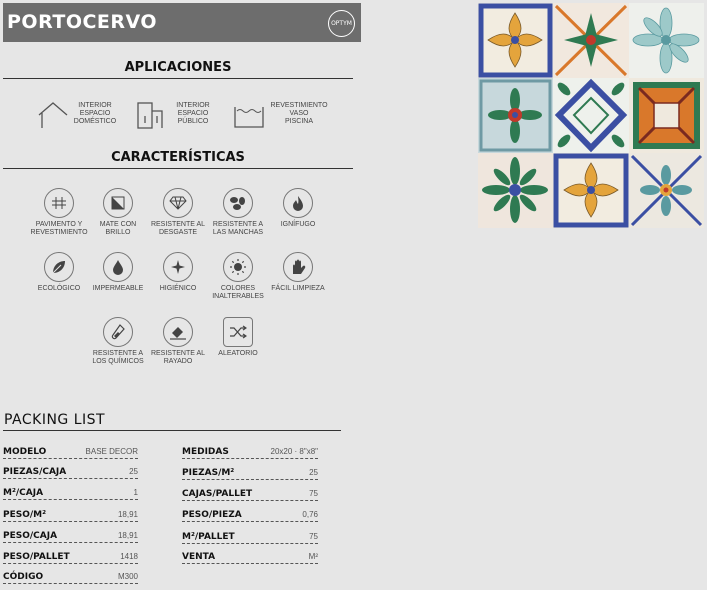 The height and width of the screenshot is (590, 707). I want to click on divider, so click(172, 430).